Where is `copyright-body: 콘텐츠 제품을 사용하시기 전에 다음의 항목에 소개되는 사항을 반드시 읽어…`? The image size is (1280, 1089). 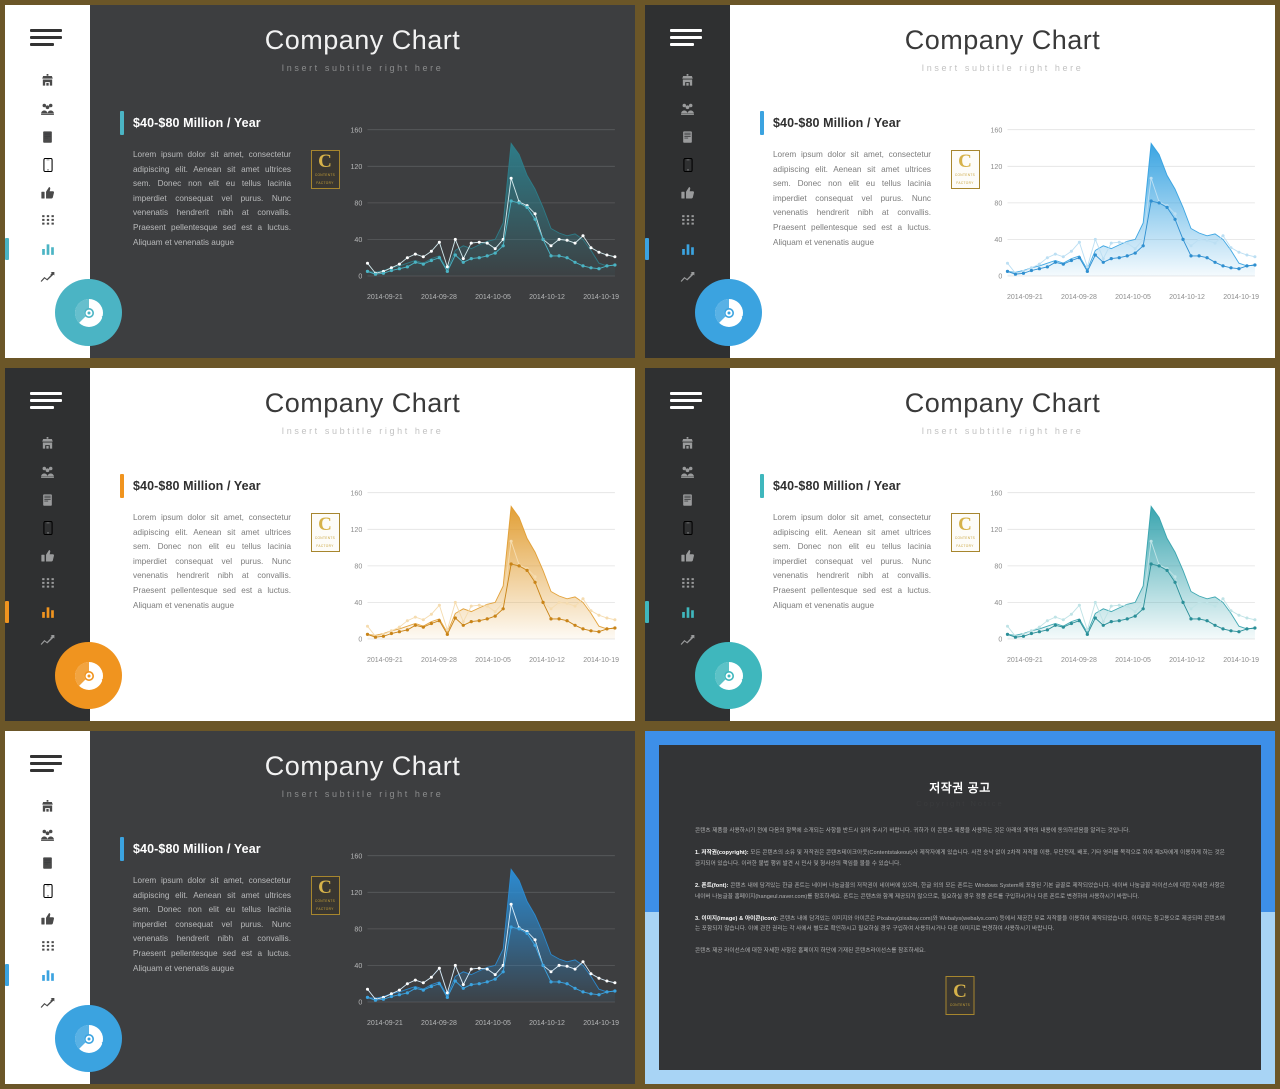
copyright-body: 콘텐츠 제품을 사용하시기 전에 다음의 항목에 소개되는 사항을 반드시 읽어… is located at coordinates (960, 920).